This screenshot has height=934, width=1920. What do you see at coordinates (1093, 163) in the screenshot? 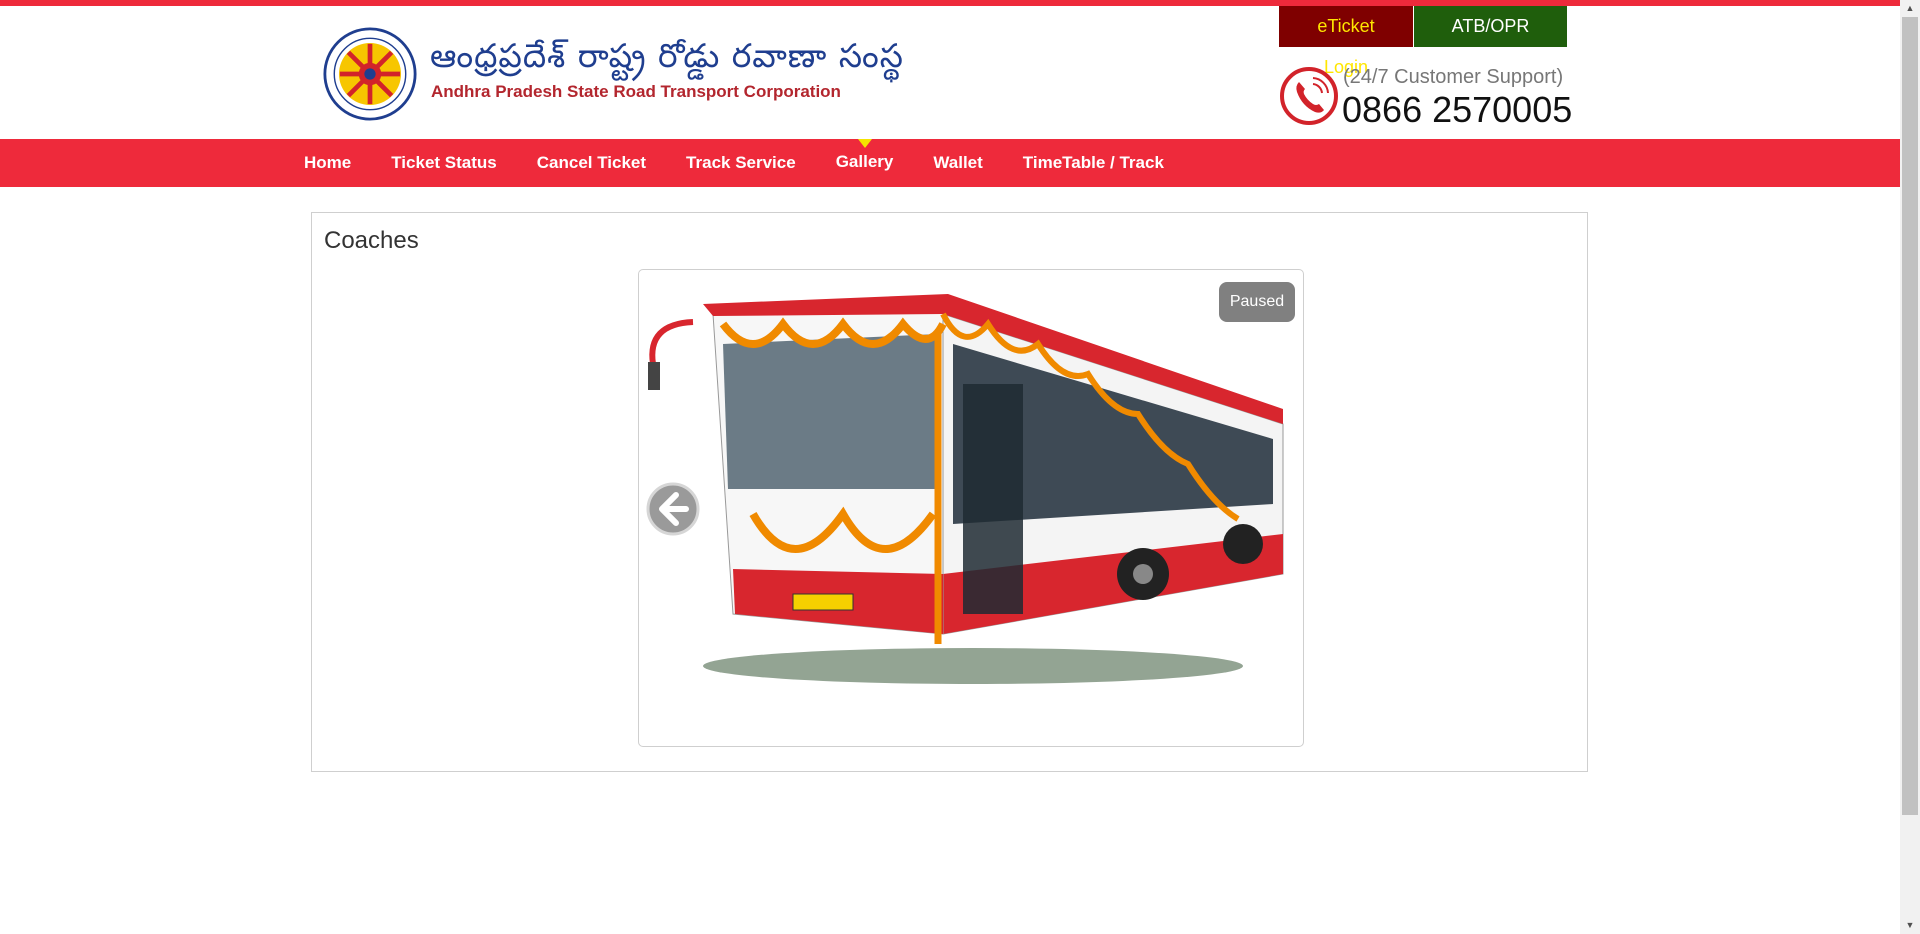
I see `nav-item-timetable-track: TimeTable / Track` at bounding box center [1093, 163].